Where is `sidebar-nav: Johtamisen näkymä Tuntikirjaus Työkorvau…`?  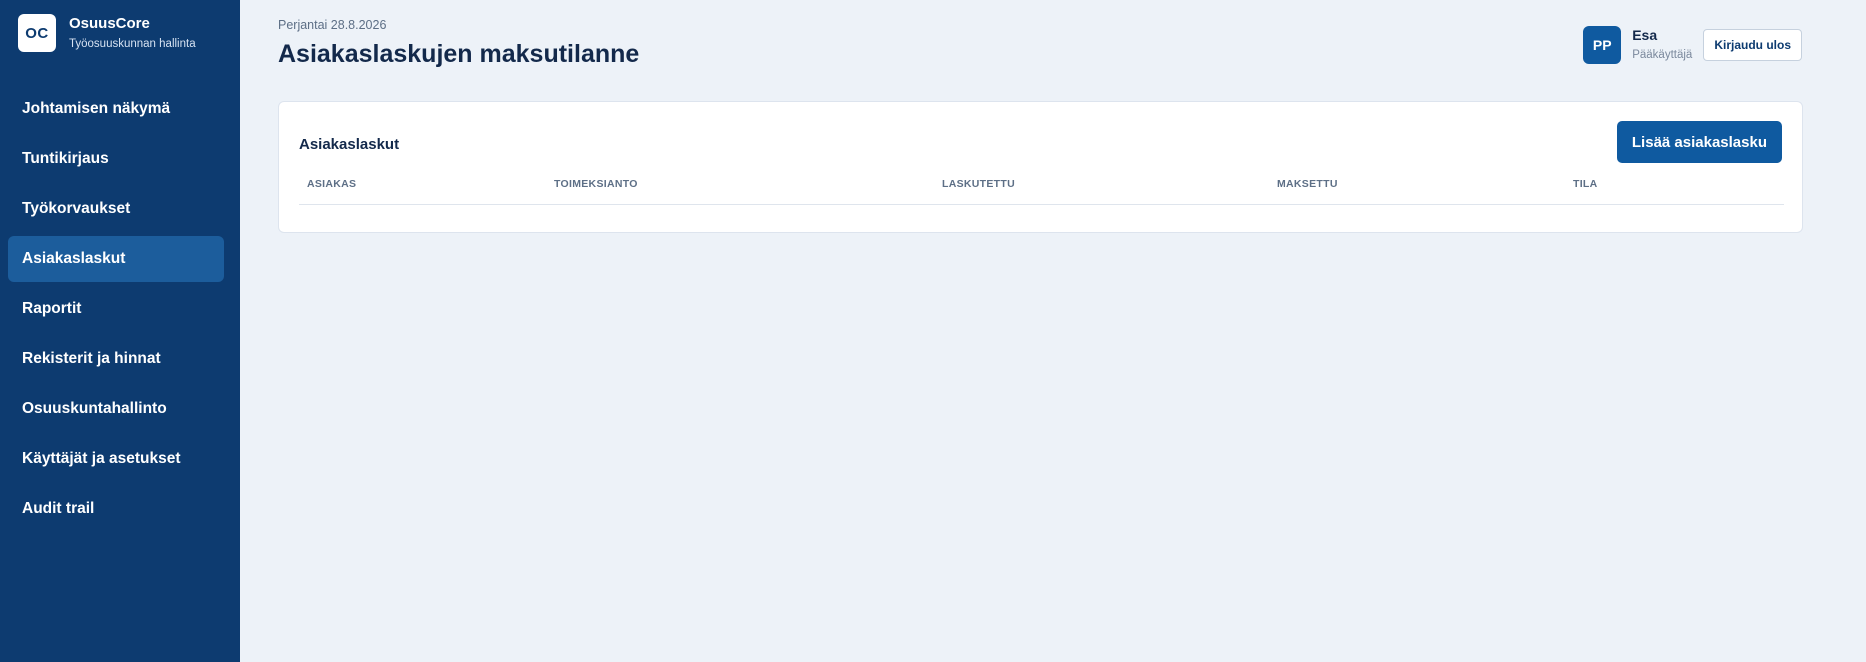
sidebar-nav: Johtamisen näkymä Tuntikirjaus Työkorvau… is located at coordinates (116, 311).